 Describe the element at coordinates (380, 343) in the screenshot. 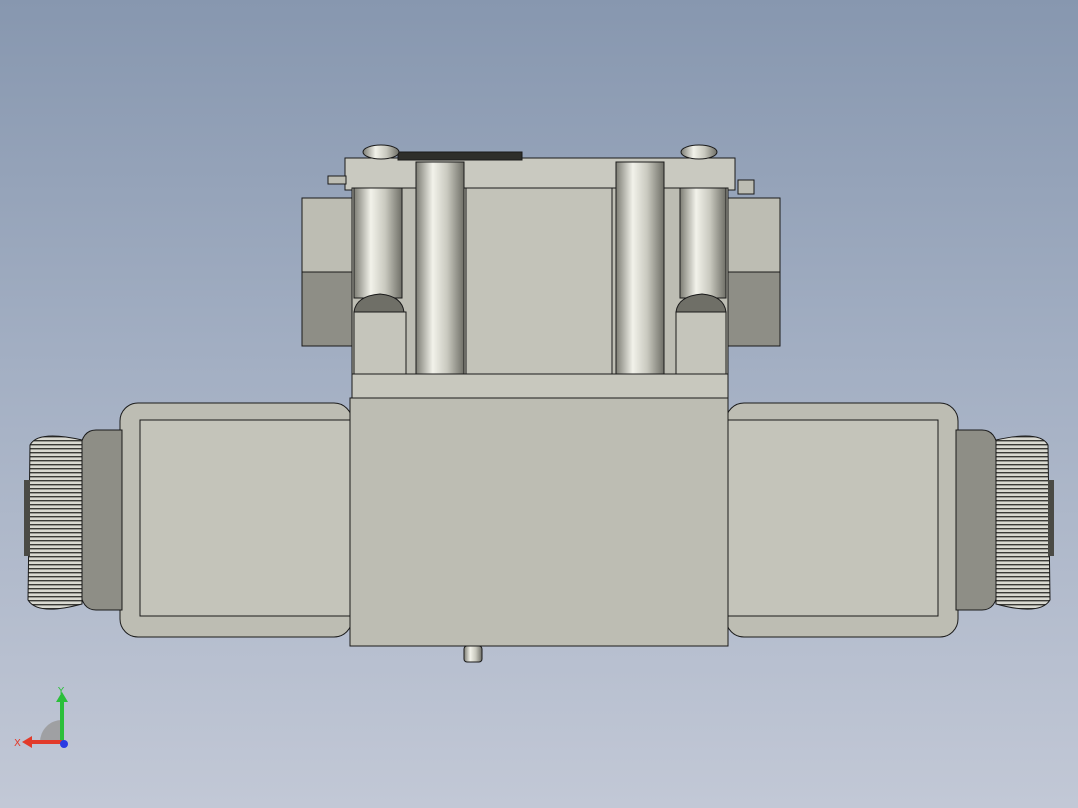

I see `pilot-left-lower` at that location.